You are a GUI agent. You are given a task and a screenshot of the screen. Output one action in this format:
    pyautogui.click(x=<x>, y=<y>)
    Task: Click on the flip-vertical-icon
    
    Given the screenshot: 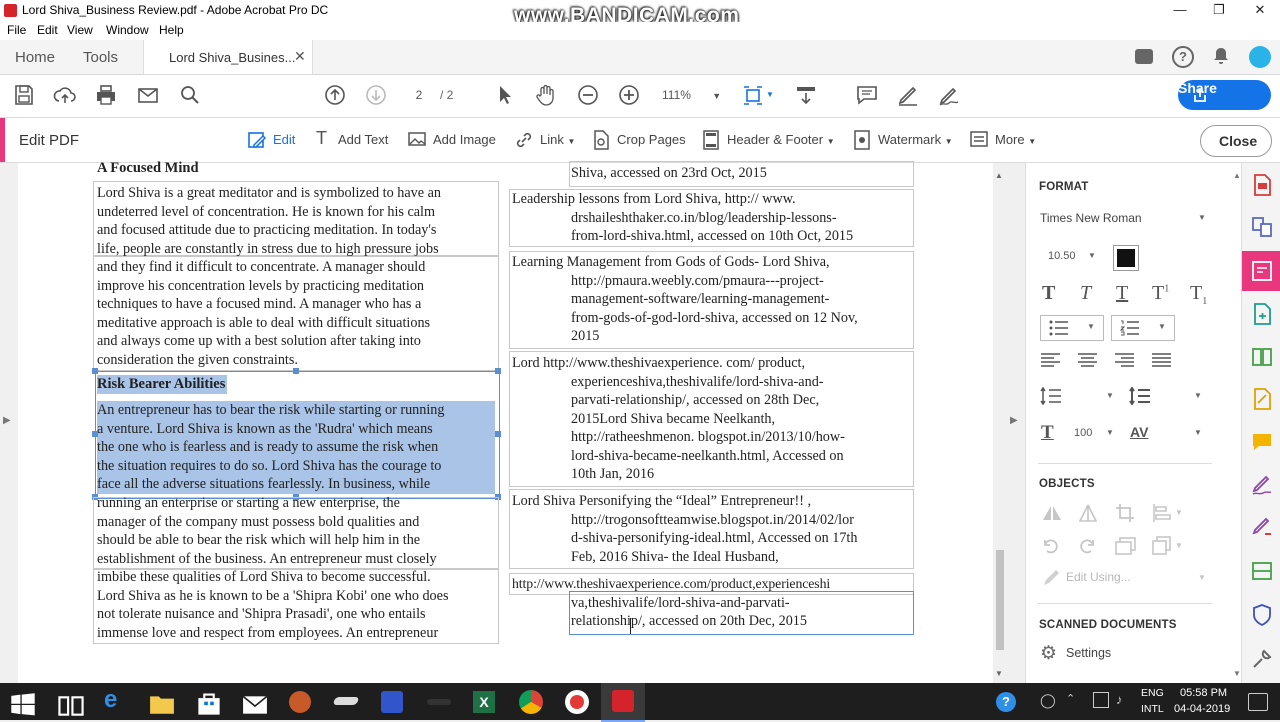 What is the action you would take?
    pyautogui.click(x=1088, y=513)
    